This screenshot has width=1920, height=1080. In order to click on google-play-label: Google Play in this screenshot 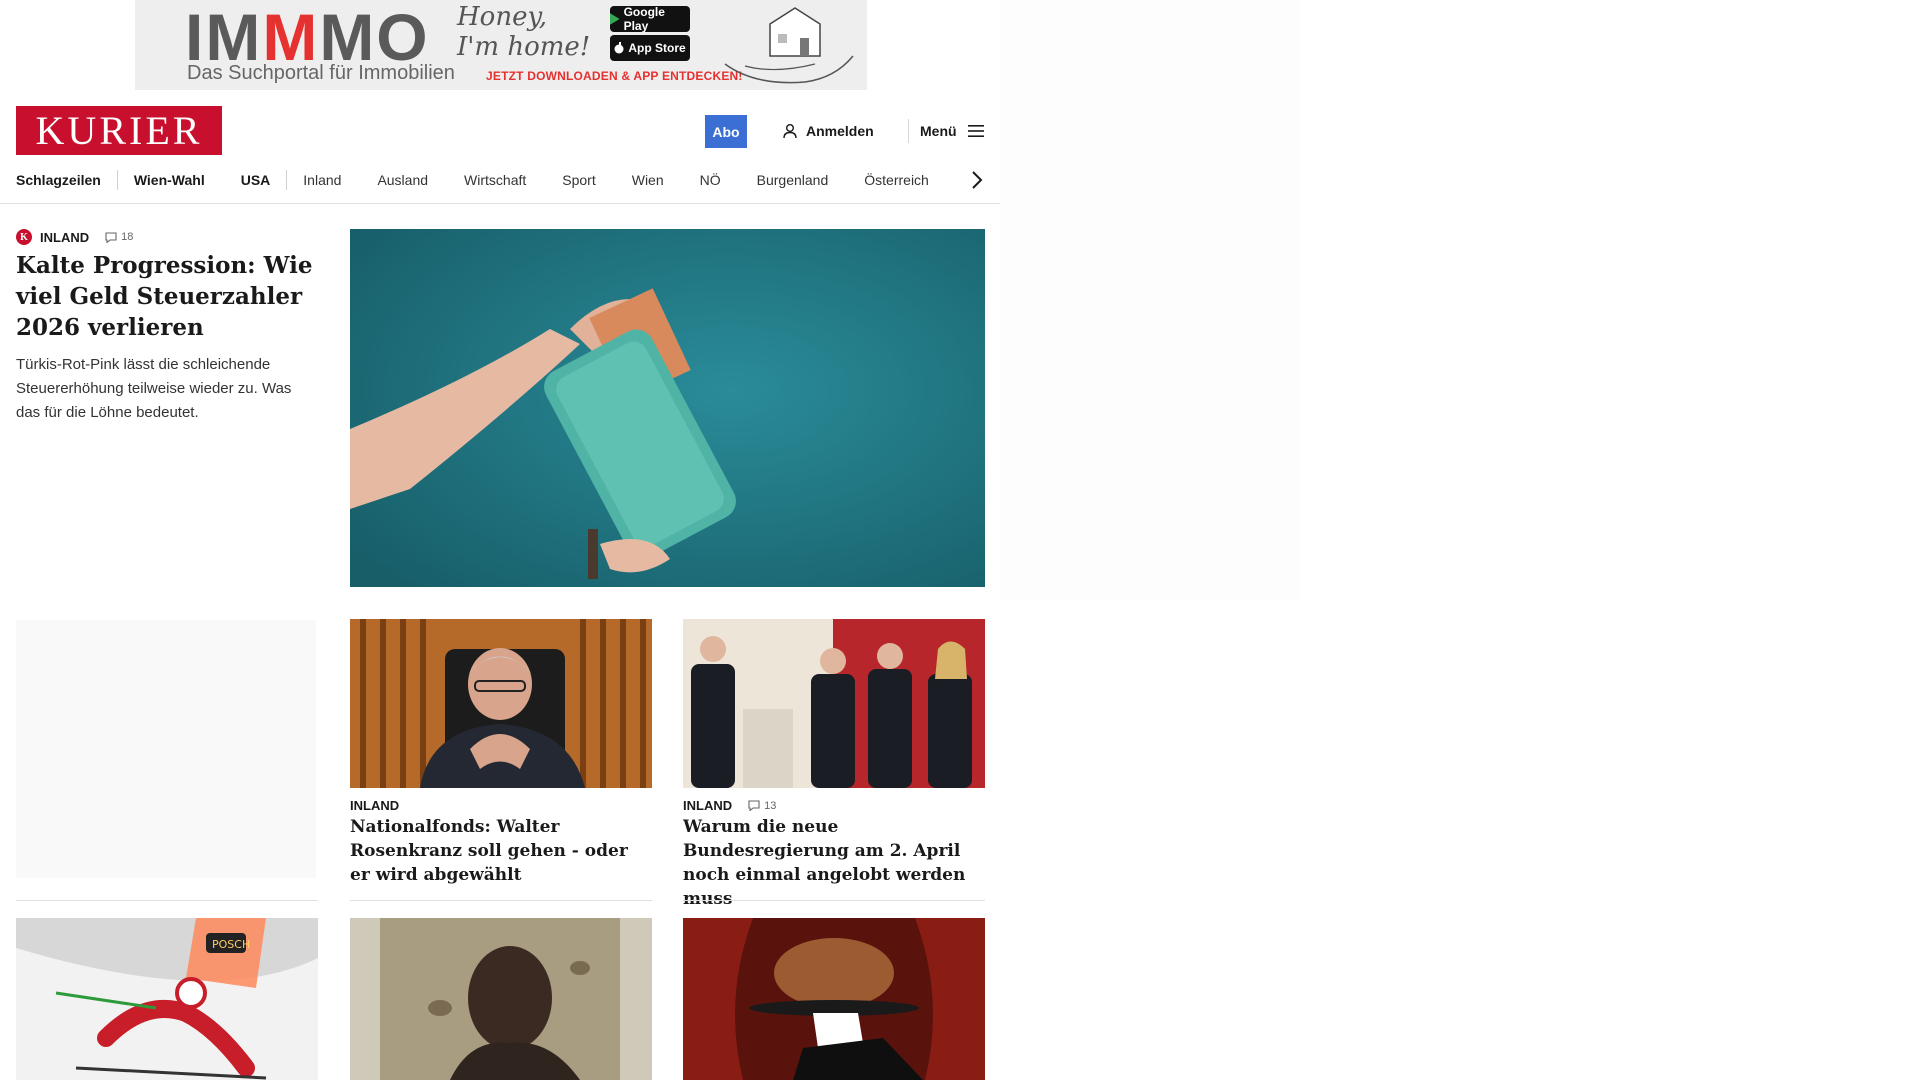, I will do `click(644, 19)`.